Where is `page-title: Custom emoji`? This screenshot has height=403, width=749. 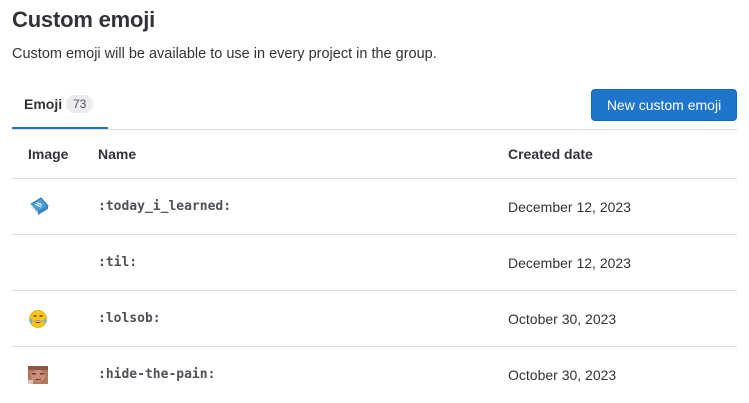
page-title: Custom emoji is located at coordinates (84, 19).